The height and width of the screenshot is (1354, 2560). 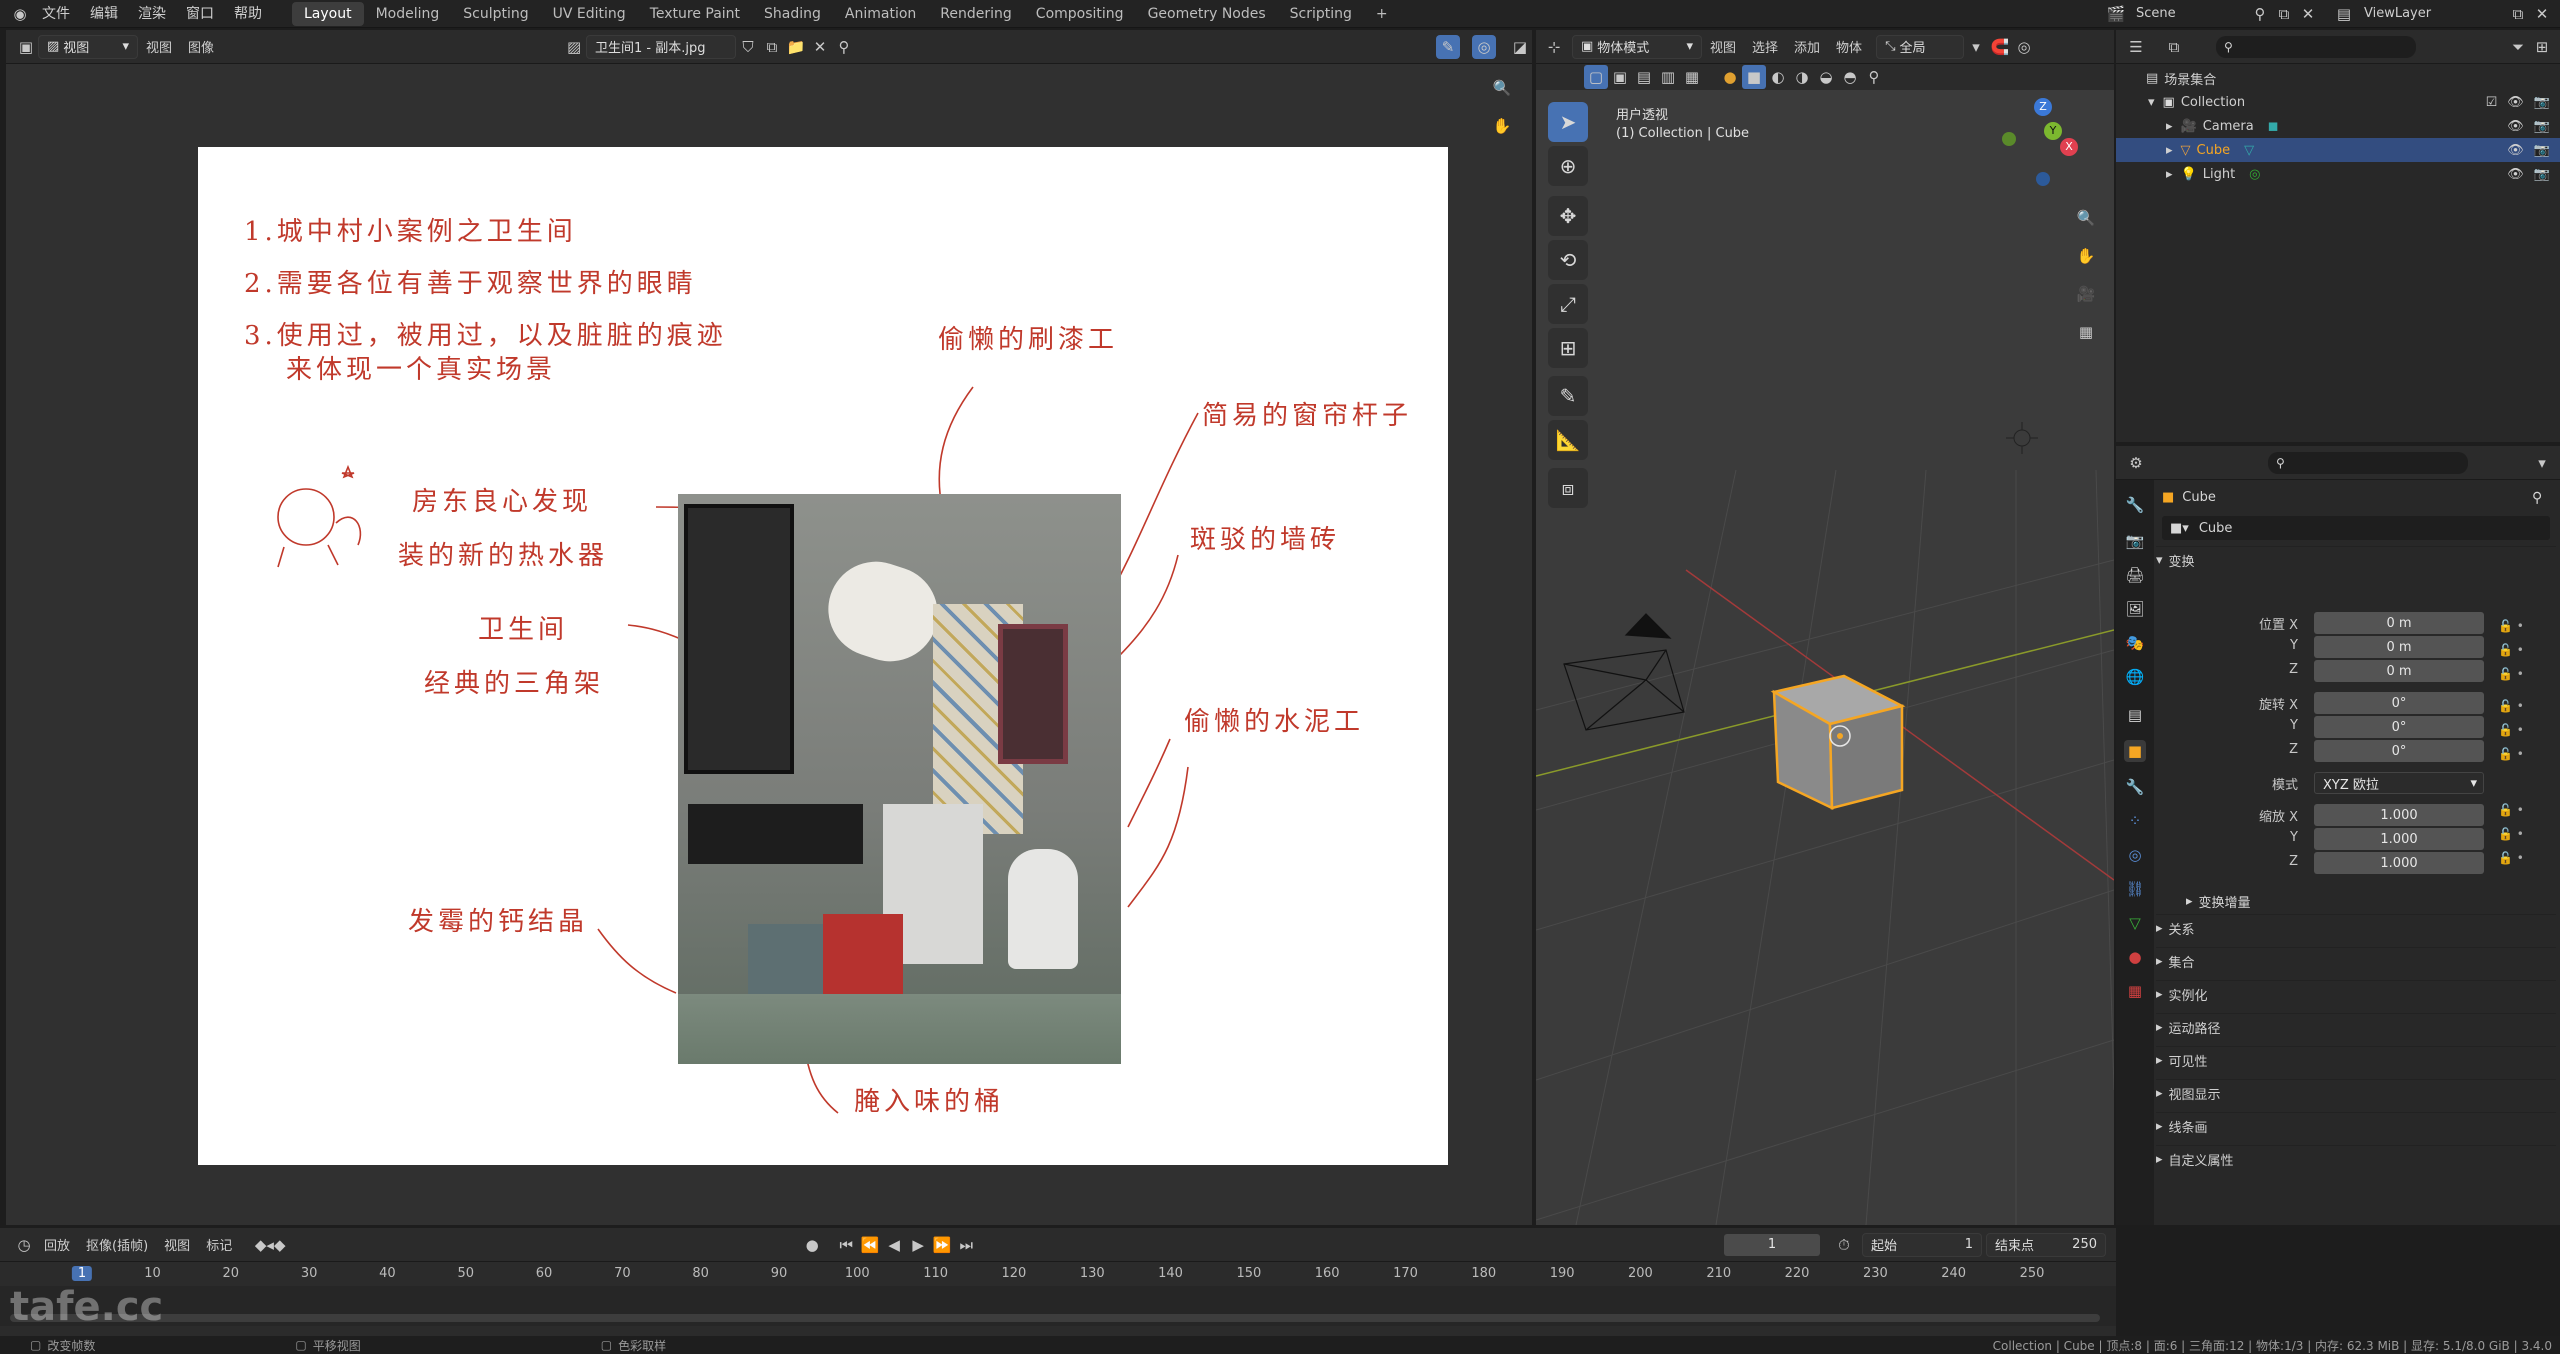 What do you see at coordinates (2368, 462) in the screenshot?
I see `properties-search-input: ⚲` at bounding box center [2368, 462].